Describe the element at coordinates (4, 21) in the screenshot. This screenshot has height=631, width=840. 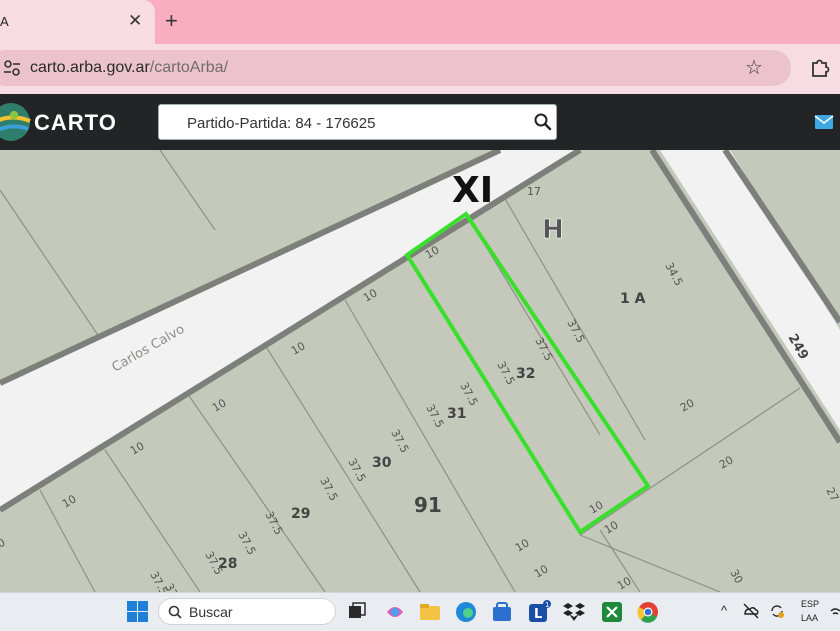
I see `tab-title: A` at that location.